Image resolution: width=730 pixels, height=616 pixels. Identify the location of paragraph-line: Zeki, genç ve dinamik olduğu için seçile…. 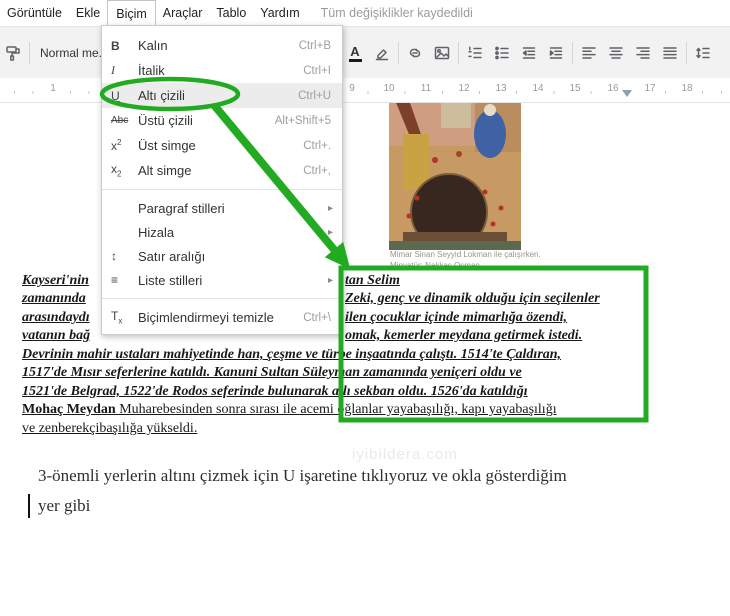
(472, 298).